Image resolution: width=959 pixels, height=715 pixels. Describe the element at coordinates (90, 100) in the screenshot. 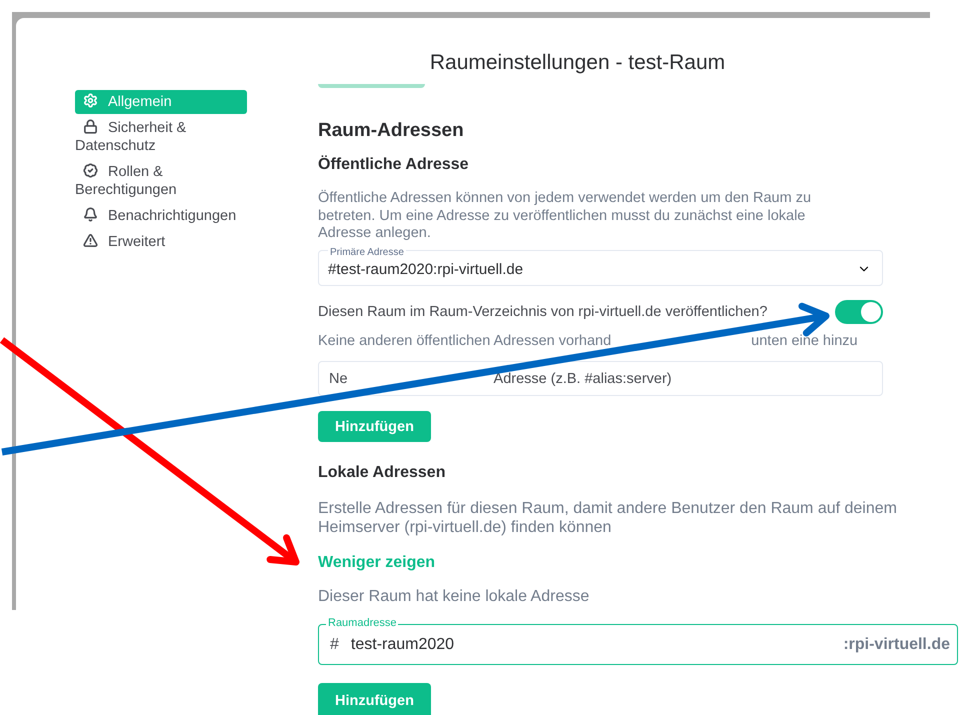

I see `gear-icon` at that location.